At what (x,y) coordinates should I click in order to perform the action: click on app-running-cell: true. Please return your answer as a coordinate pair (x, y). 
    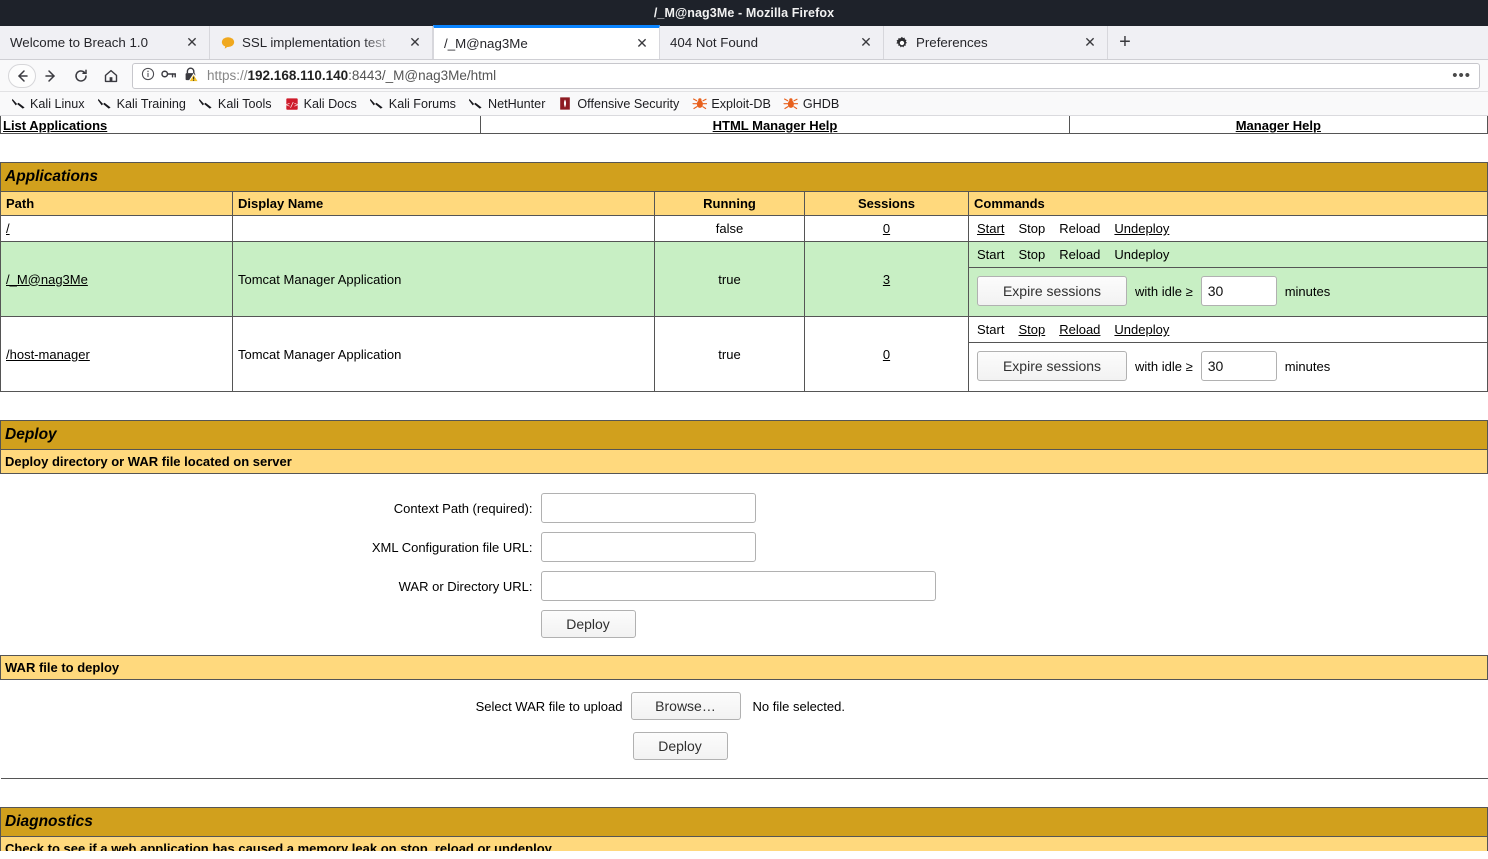
    Looking at the image, I should click on (729, 279).